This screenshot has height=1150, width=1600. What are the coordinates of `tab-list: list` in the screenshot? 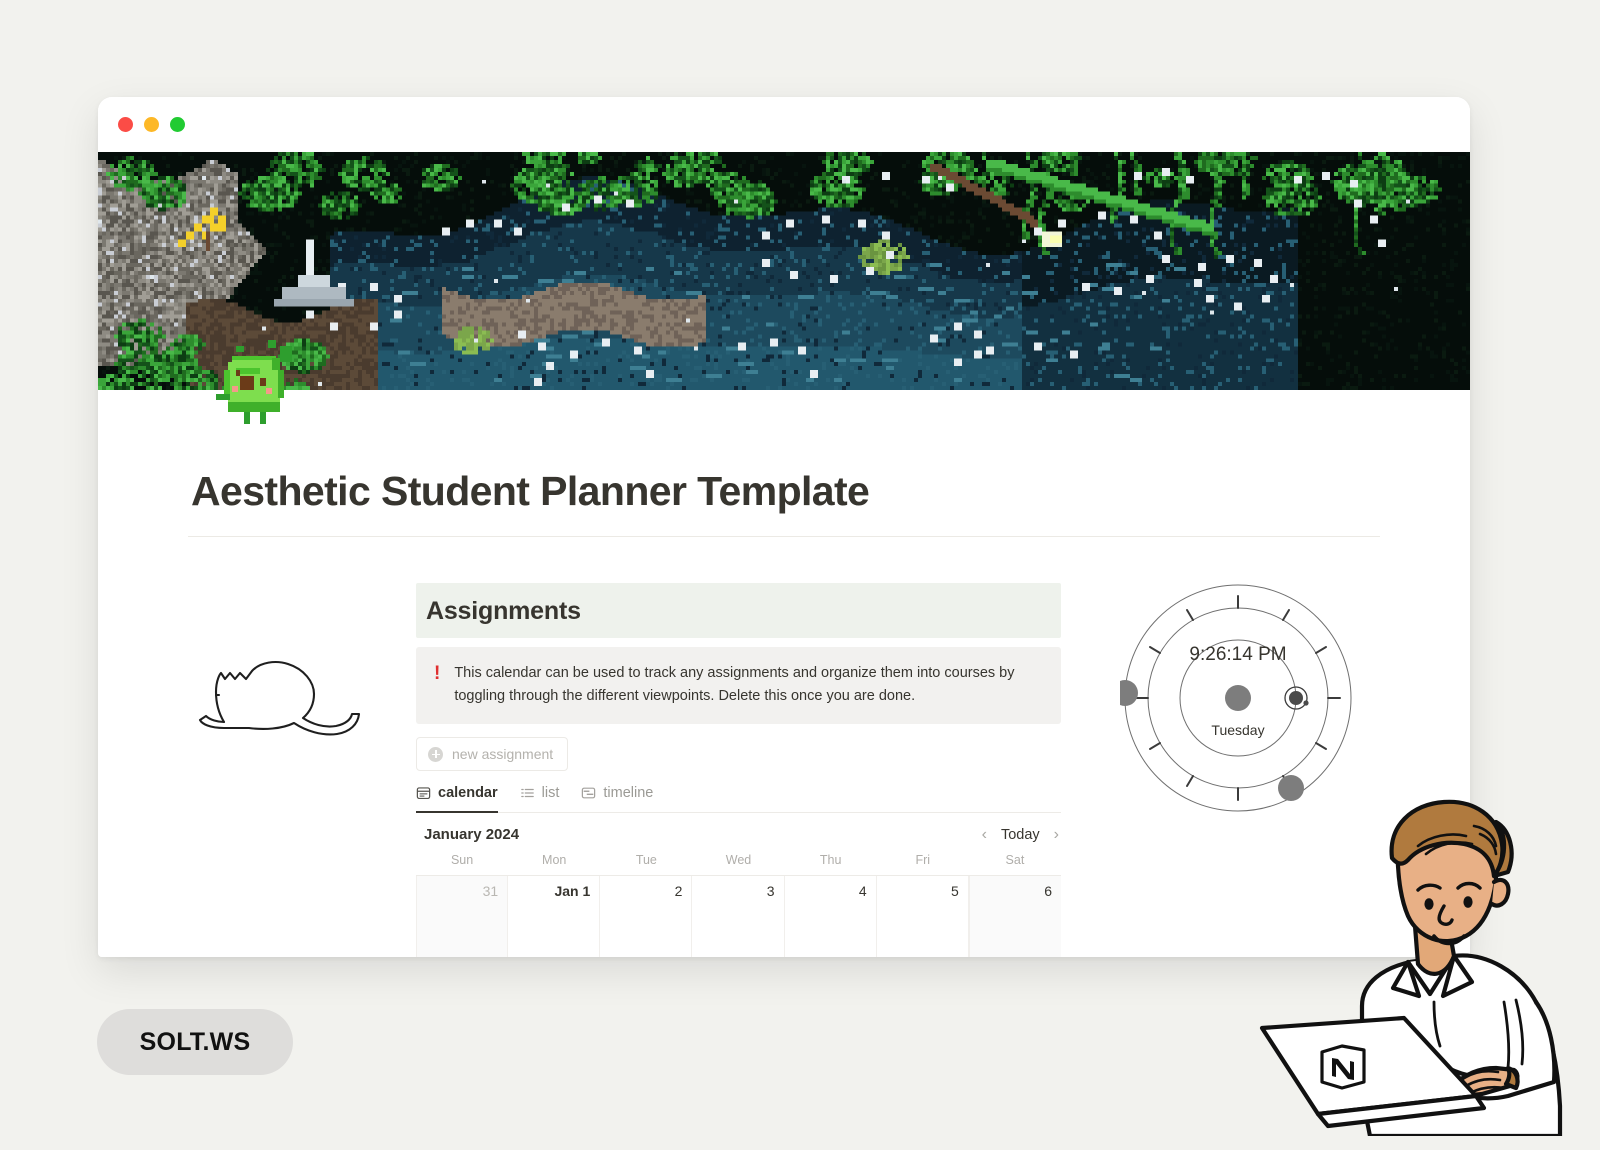 It's located at (540, 795).